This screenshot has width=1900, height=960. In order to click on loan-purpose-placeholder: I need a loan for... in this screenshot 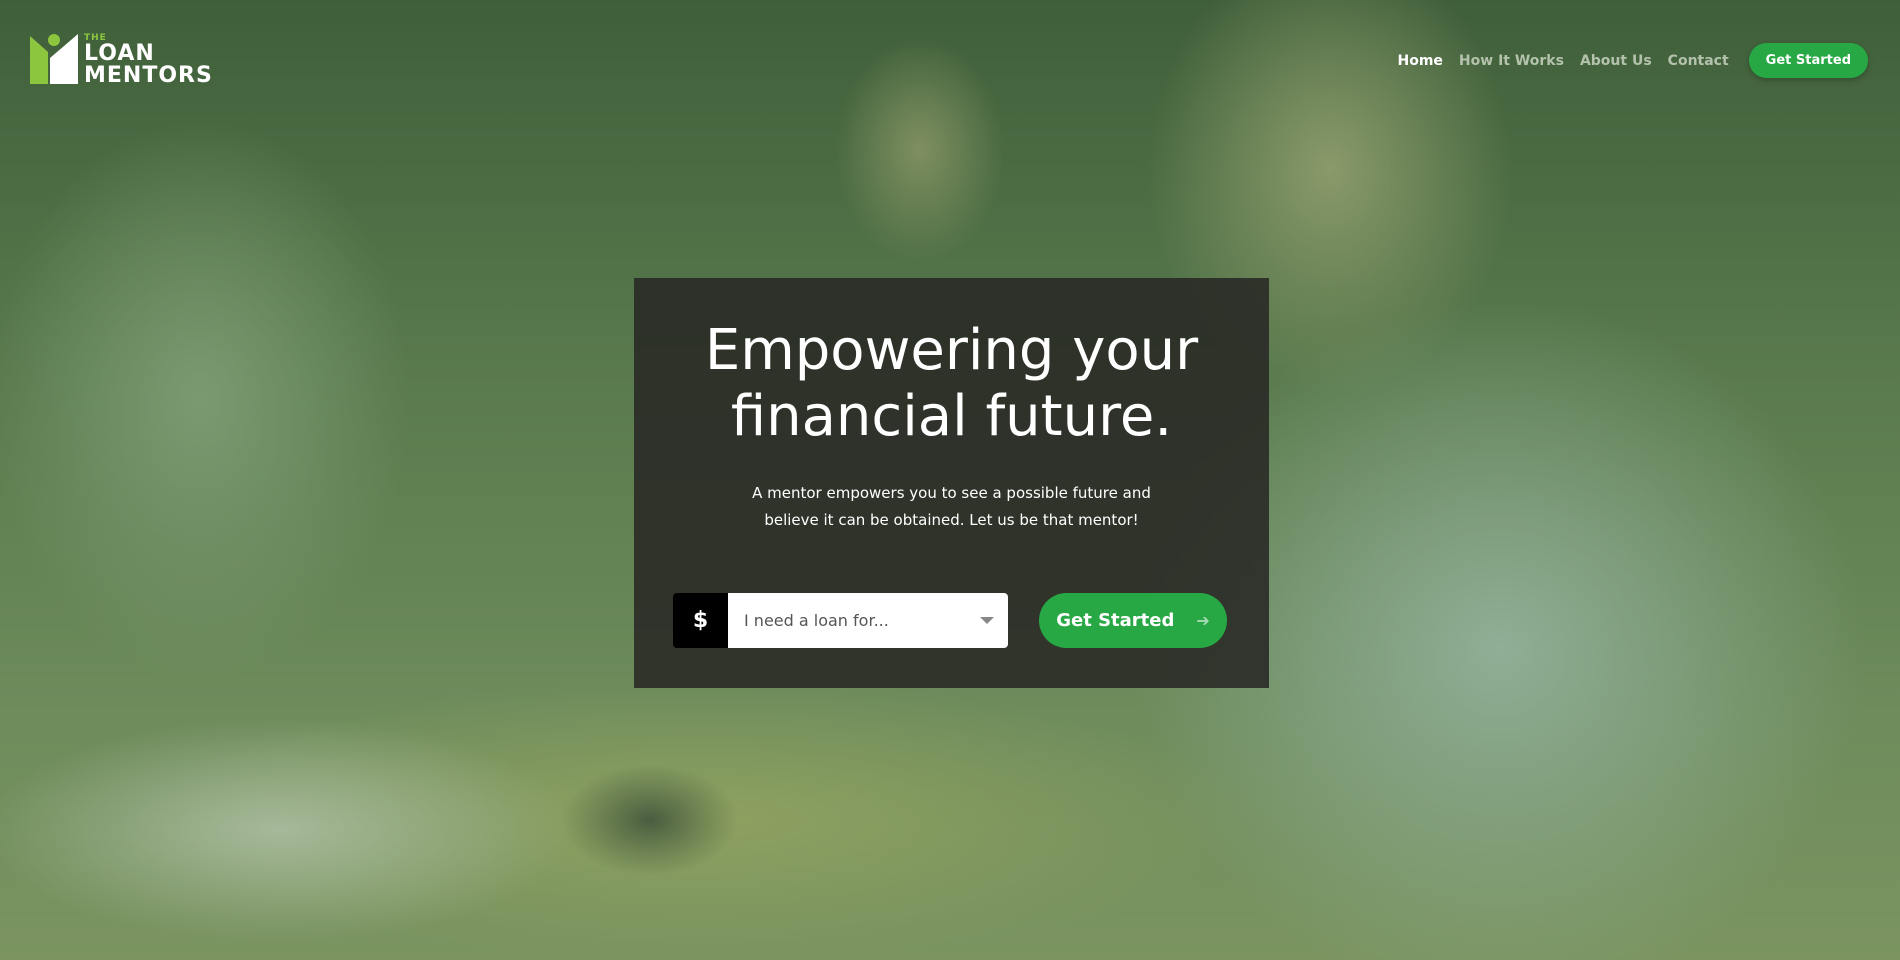, I will do `click(816, 620)`.